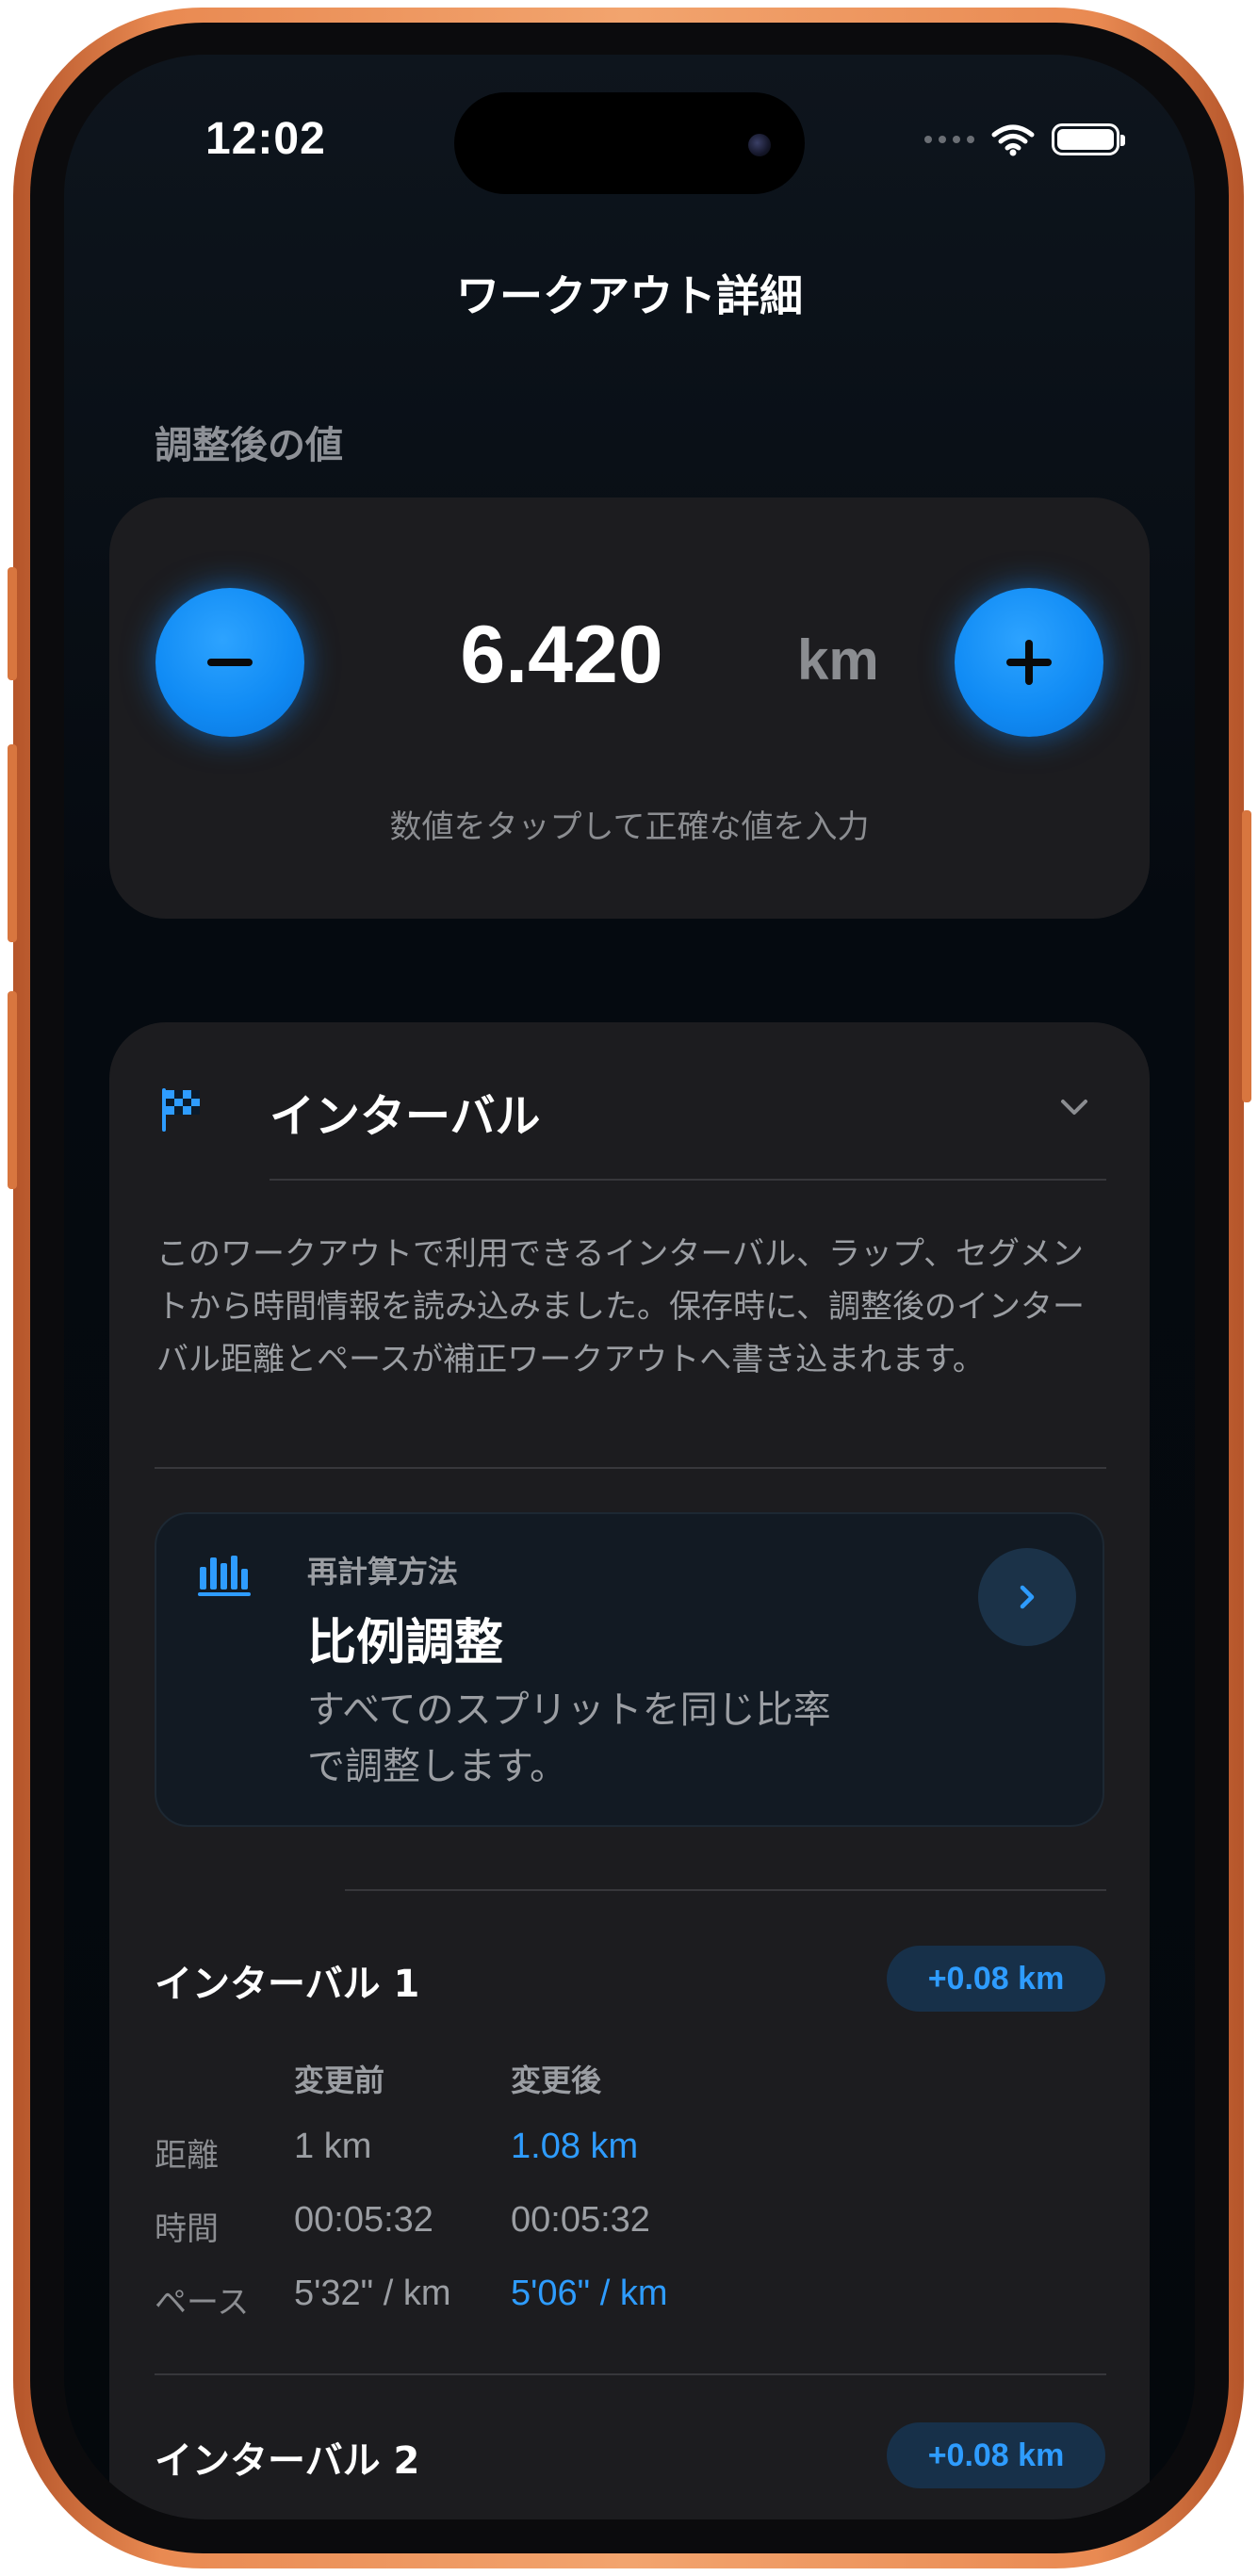 The image size is (1258, 2576). What do you see at coordinates (265, 139) in the screenshot?
I see `status-time: 12:02` at bounding box center [265, 139].